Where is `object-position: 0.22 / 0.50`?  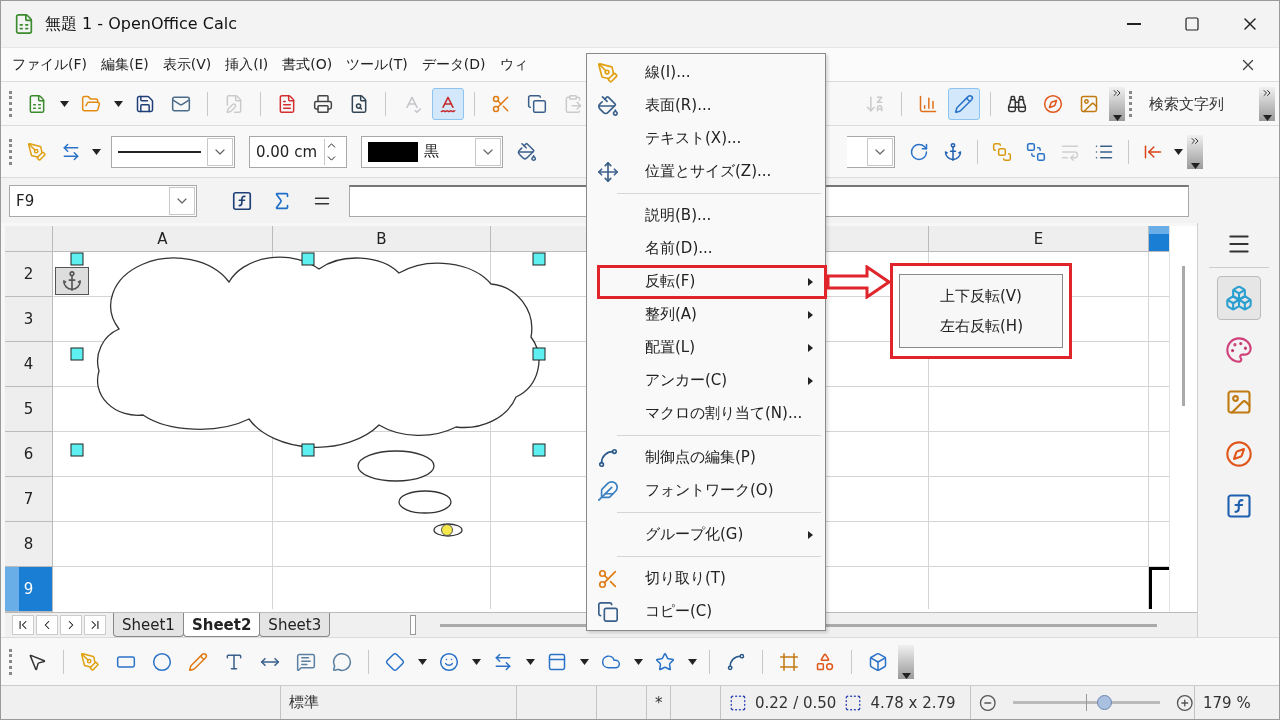
object-position: 0.22 / 0.50 is located at coordinates (796, 702).